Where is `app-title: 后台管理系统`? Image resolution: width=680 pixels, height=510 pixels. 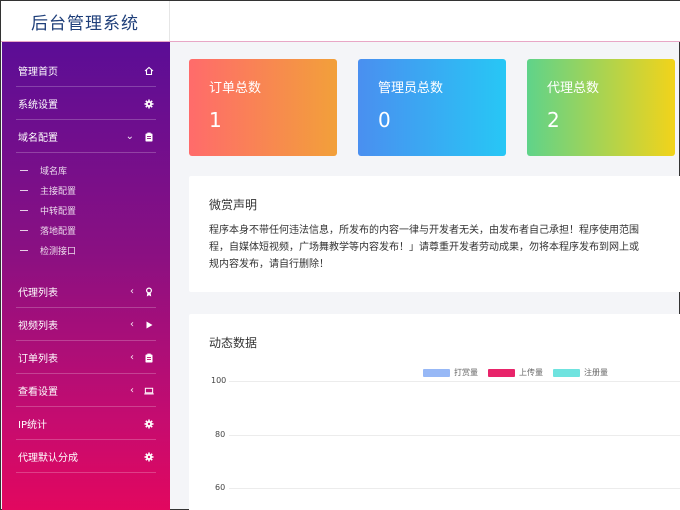
app-title: 后台管理系统 is located at coordinates (85, 21).